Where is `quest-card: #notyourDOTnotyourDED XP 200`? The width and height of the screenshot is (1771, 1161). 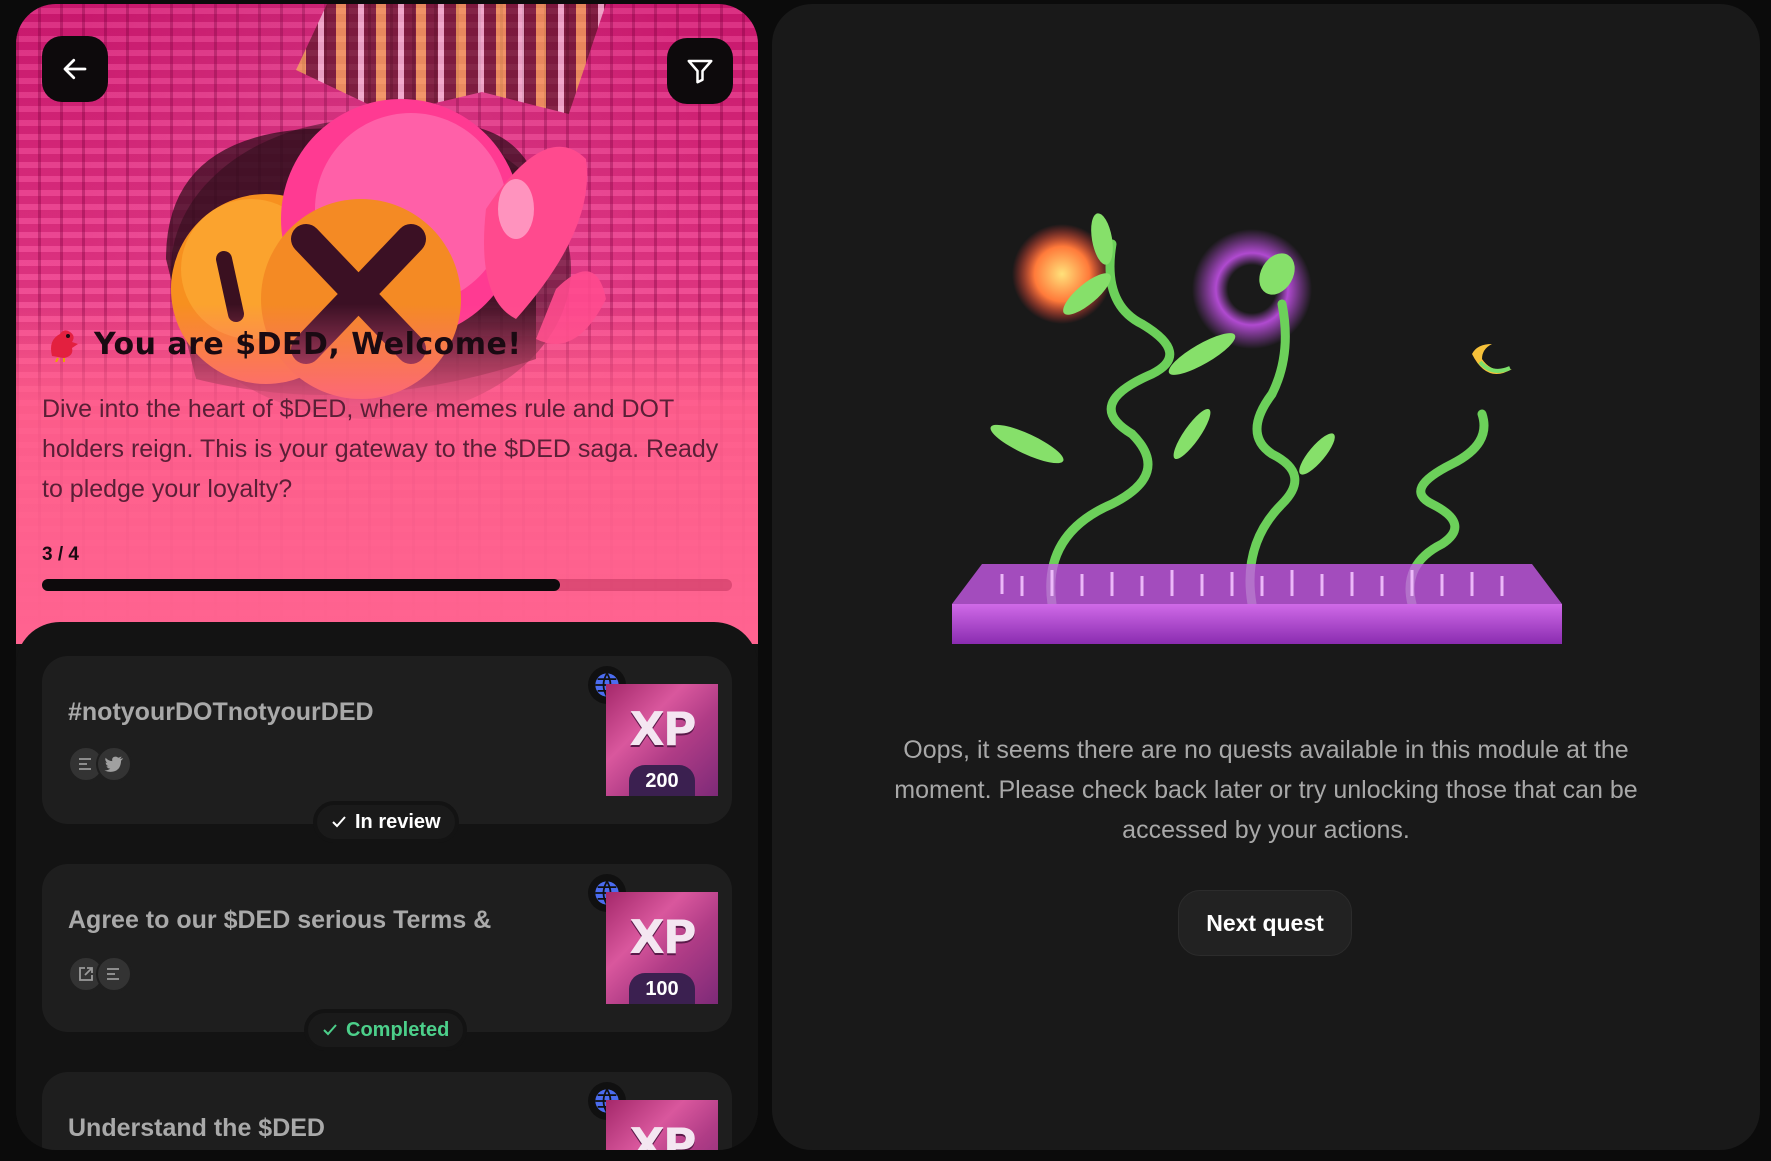
quest-card: #notyourDOTnotyourDED XP 200 is located at coordinates (387, 740).